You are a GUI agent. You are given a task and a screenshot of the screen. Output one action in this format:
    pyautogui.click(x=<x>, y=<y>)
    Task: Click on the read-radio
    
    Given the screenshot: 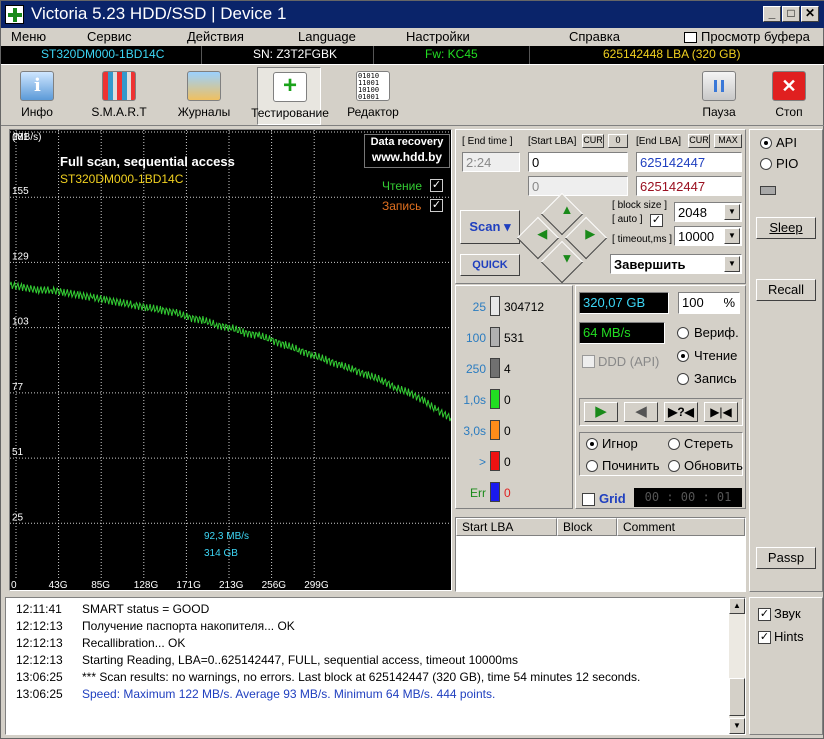 What is the action you would take?
    pyautogui.click(x=683, y=356)
    